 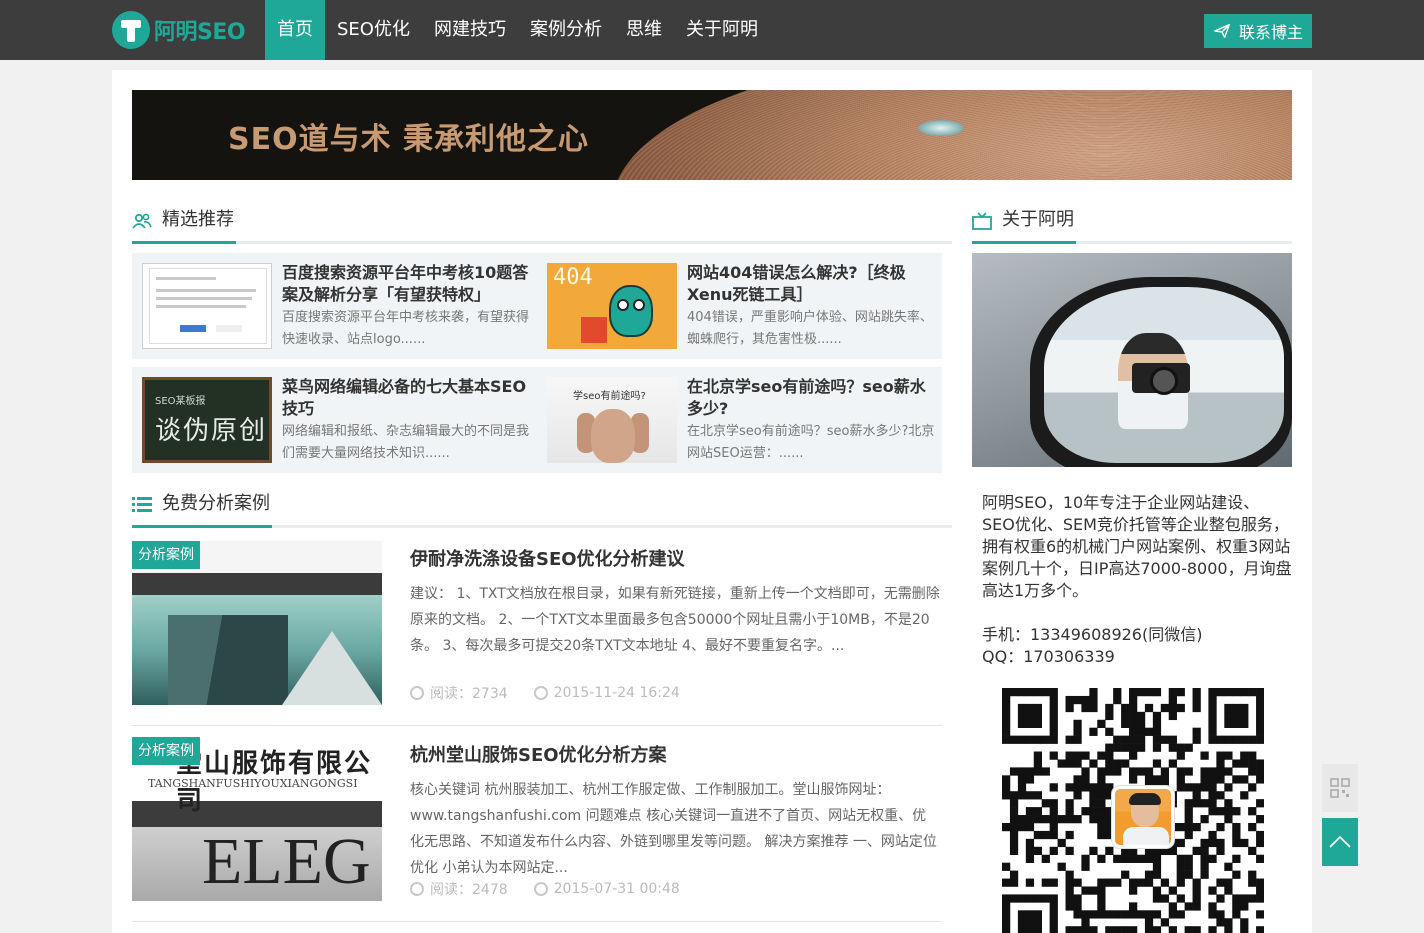 I want to click on featured-title: 百度搜索资源平台年中考核10题答案及解析分享「有望获特权」, so click(x=406, y=284).